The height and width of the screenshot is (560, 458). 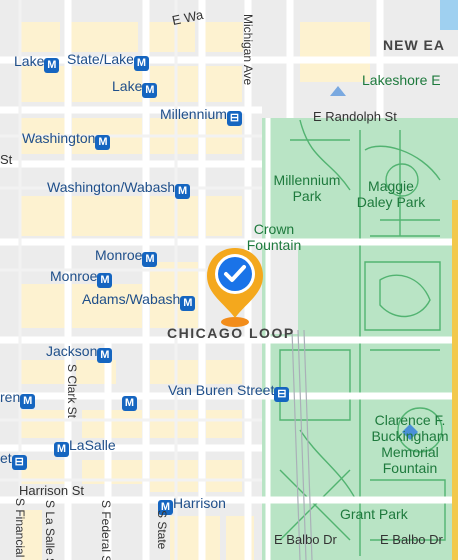 I want to click on station-ren: ren M, so click(x=18, y=399).